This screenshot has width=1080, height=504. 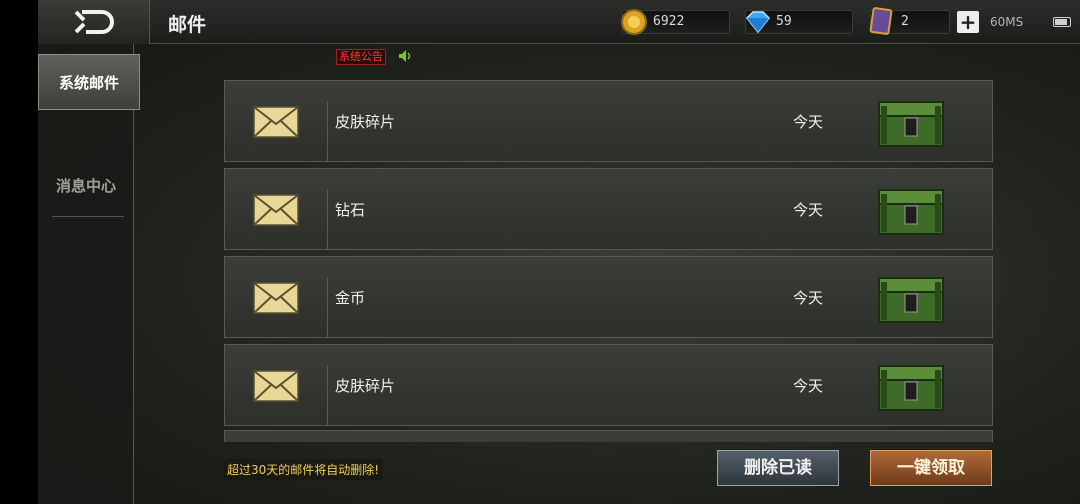 What do you see at coordinates (361, 57) in the screenshot?
I see `system-notice-badge: 系统公告` at bounding box center [361, 57].